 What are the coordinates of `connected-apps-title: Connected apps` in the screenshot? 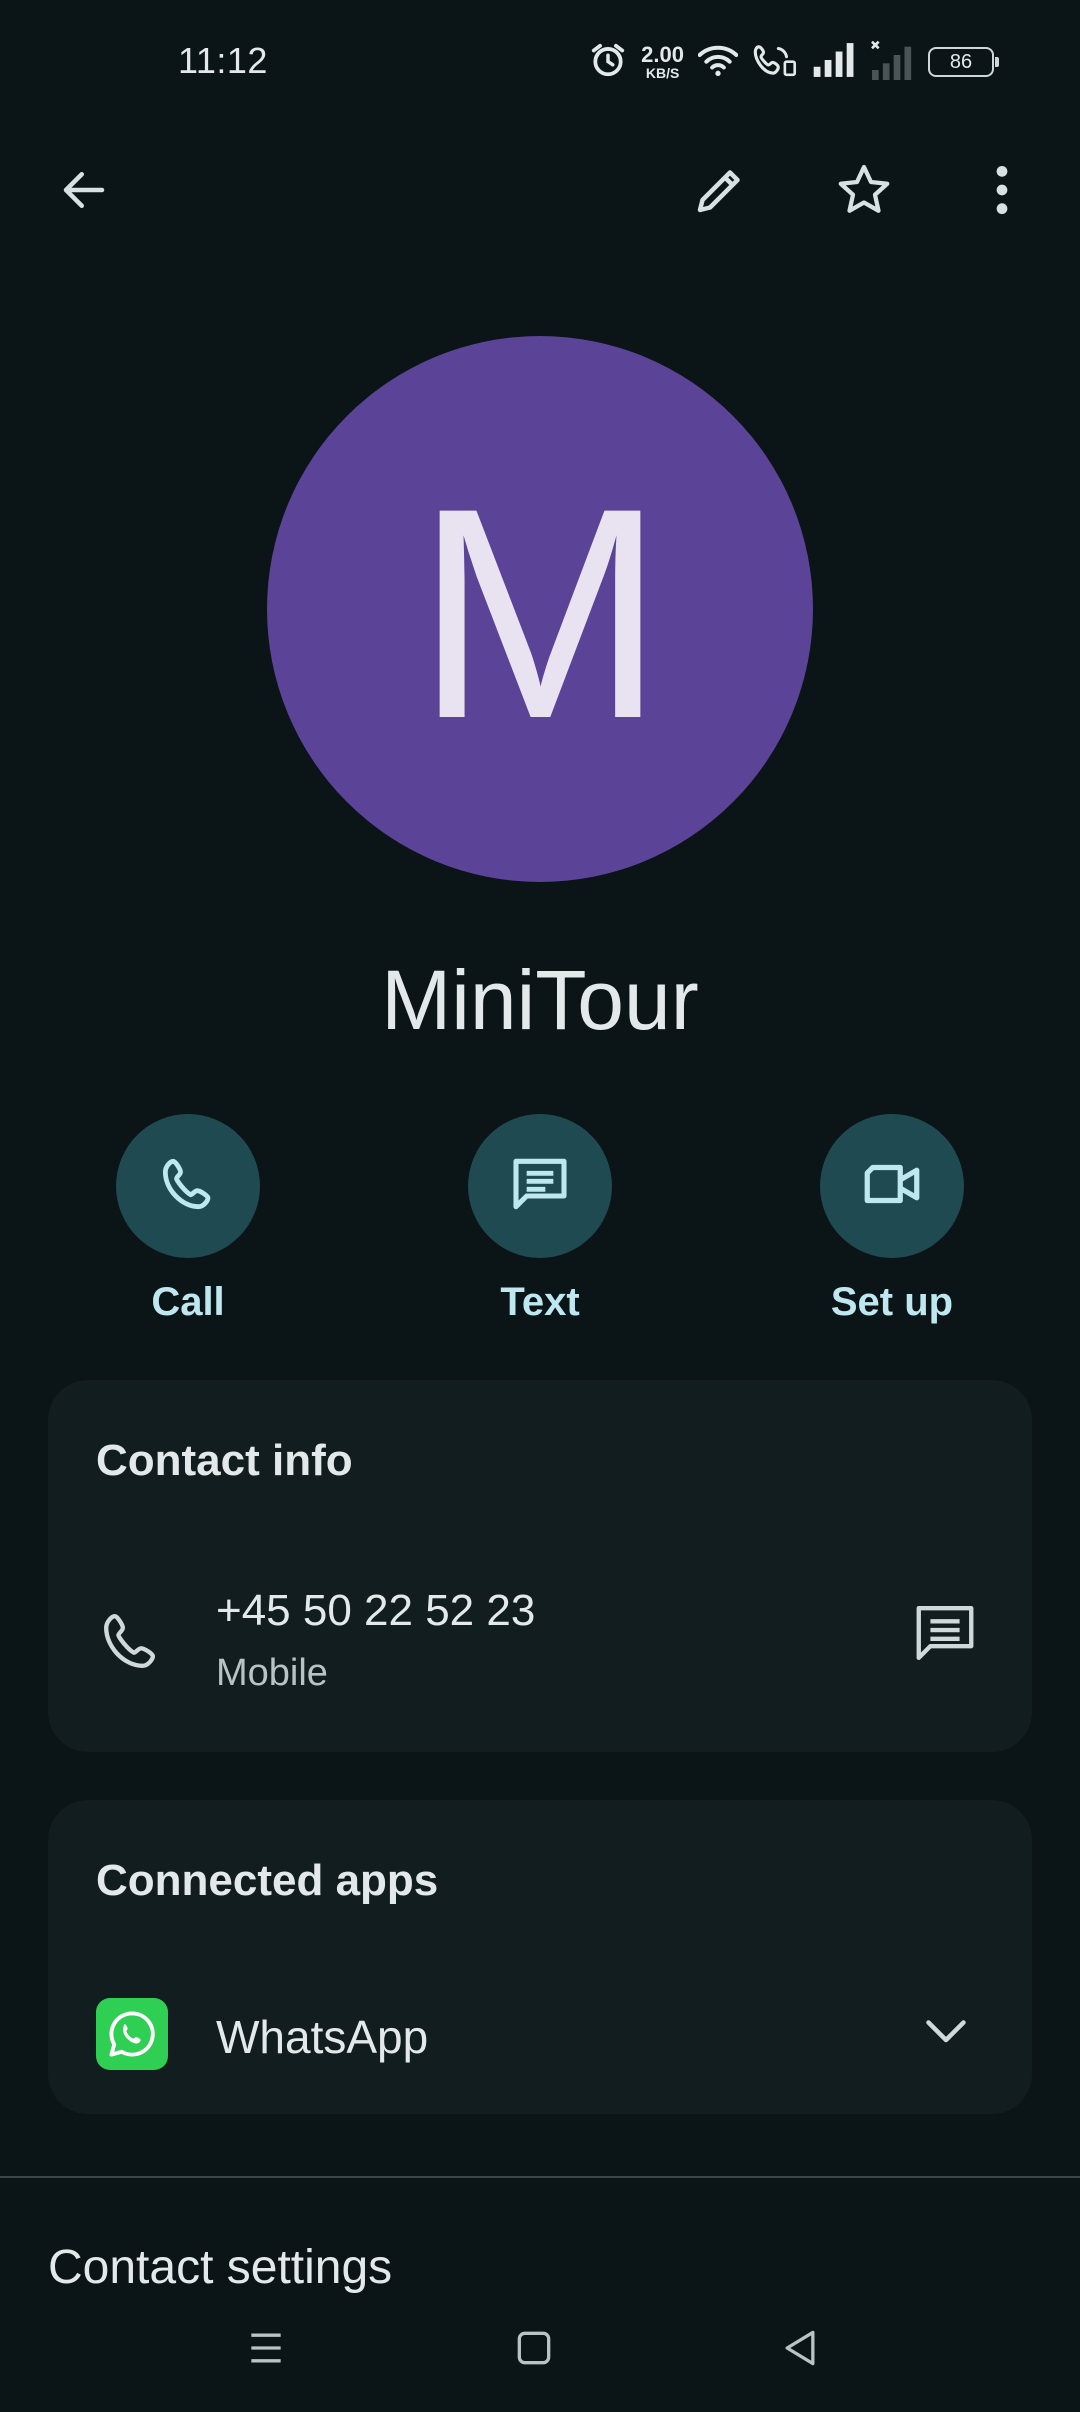 It's located at (267, 1880).